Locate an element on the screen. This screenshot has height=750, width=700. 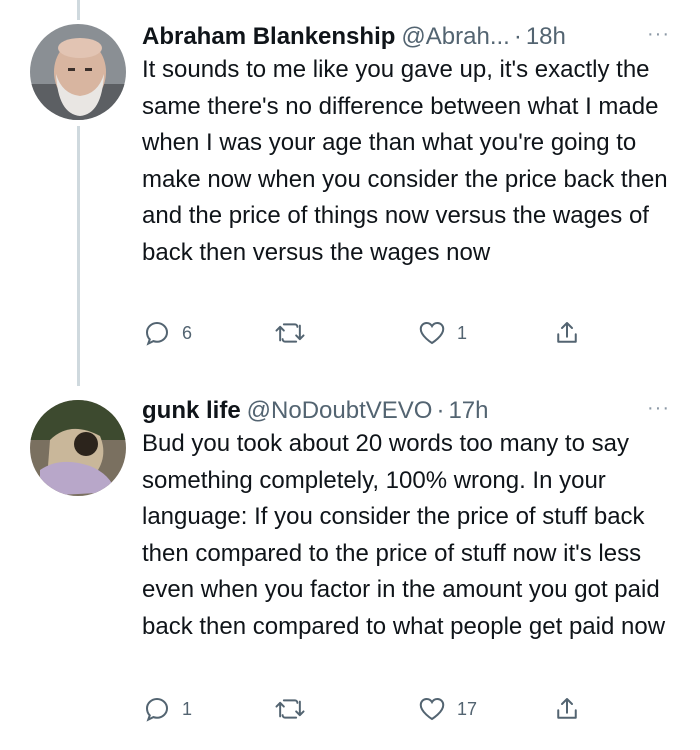
tweet-header: gunk life @NoDoubtVEVO · 17h is located at coordinates (406, 411).